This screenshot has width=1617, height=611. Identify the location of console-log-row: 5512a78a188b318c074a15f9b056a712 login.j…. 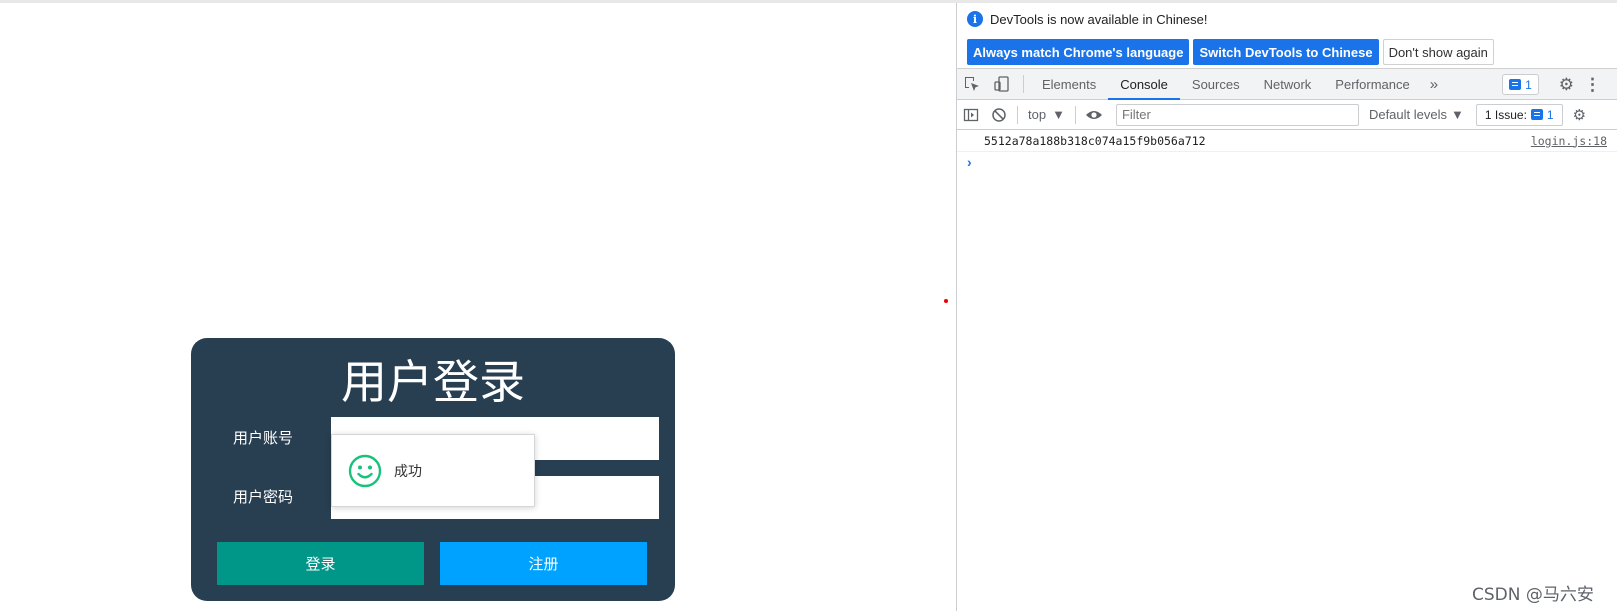
(1287, 141).